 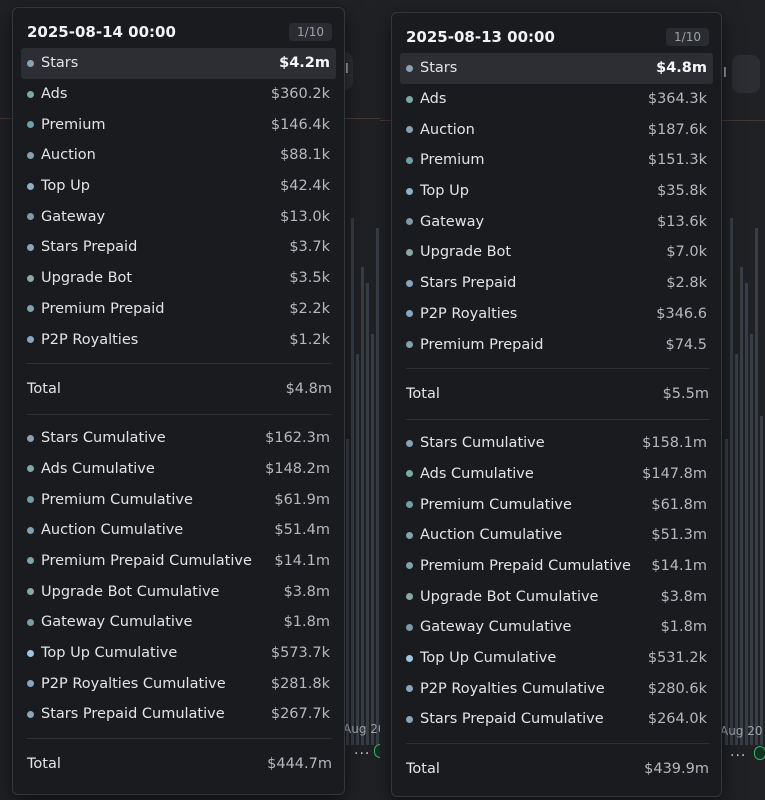 I want to click on series-name: Stars, so click(x=60, y=63).